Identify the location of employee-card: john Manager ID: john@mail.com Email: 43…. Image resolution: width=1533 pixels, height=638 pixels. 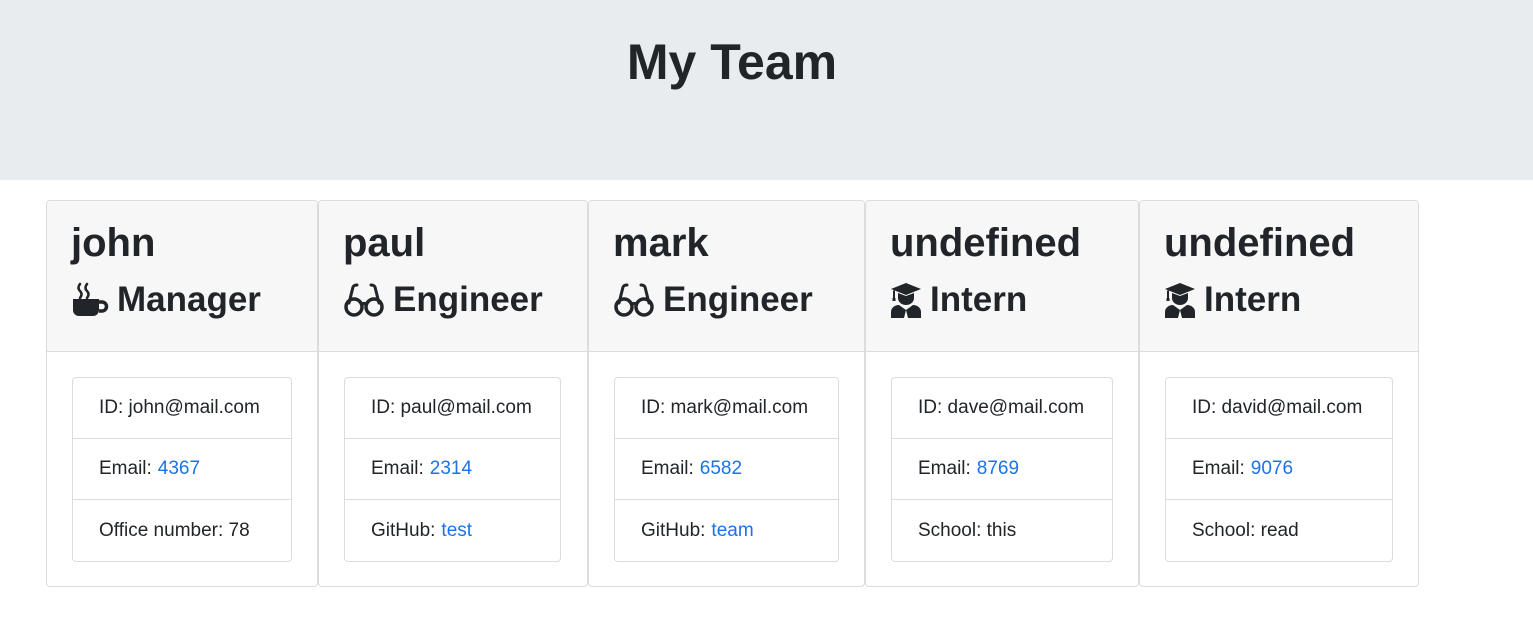
(182, 393).